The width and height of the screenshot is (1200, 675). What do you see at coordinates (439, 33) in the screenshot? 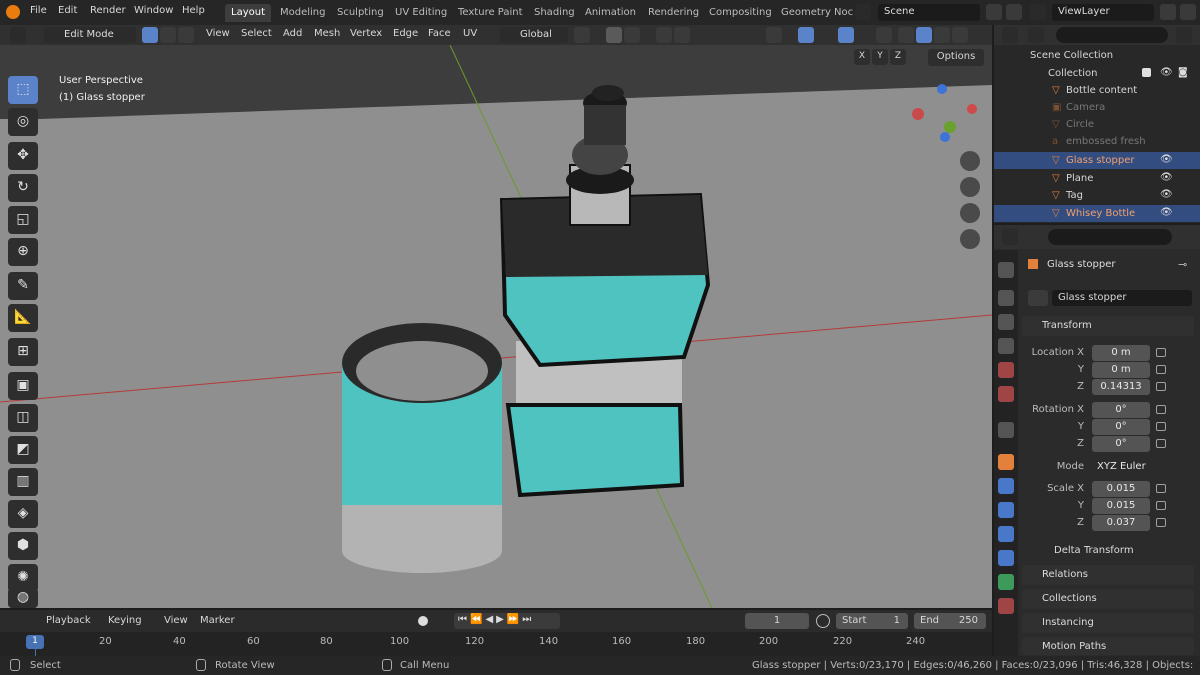
I see `menu-face: Face` at bounding box center [439, 33].